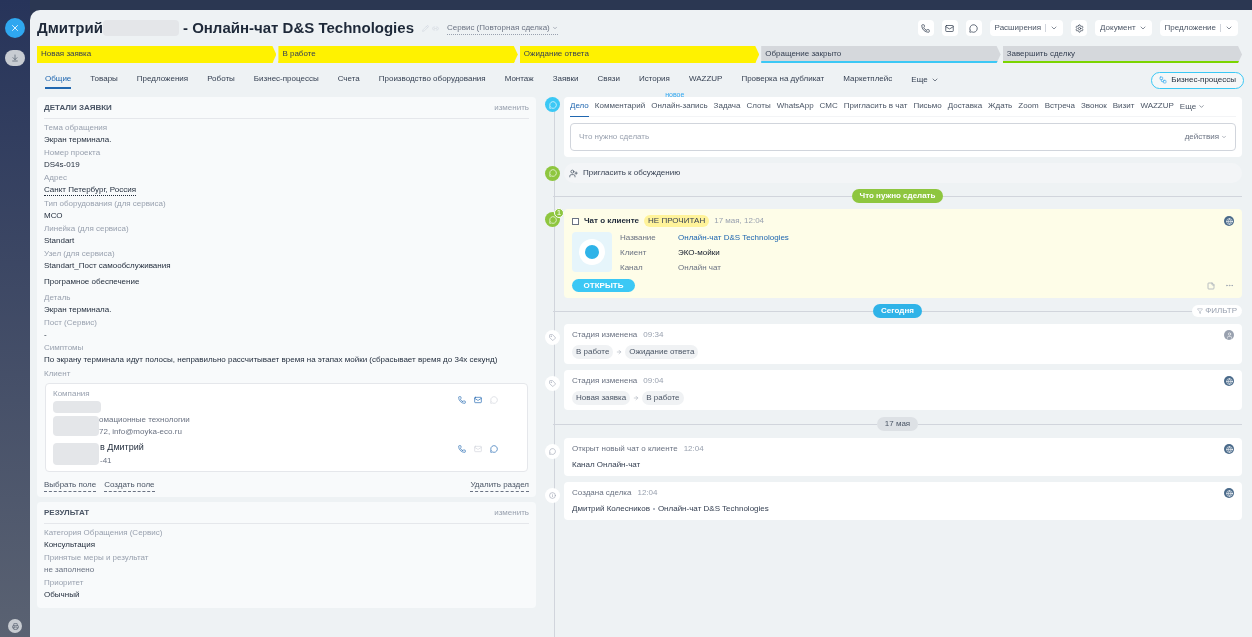  What do you see at coordinates (949, 28) in the screenshot?
I see `mail-button` at bounding box center [949, 28].